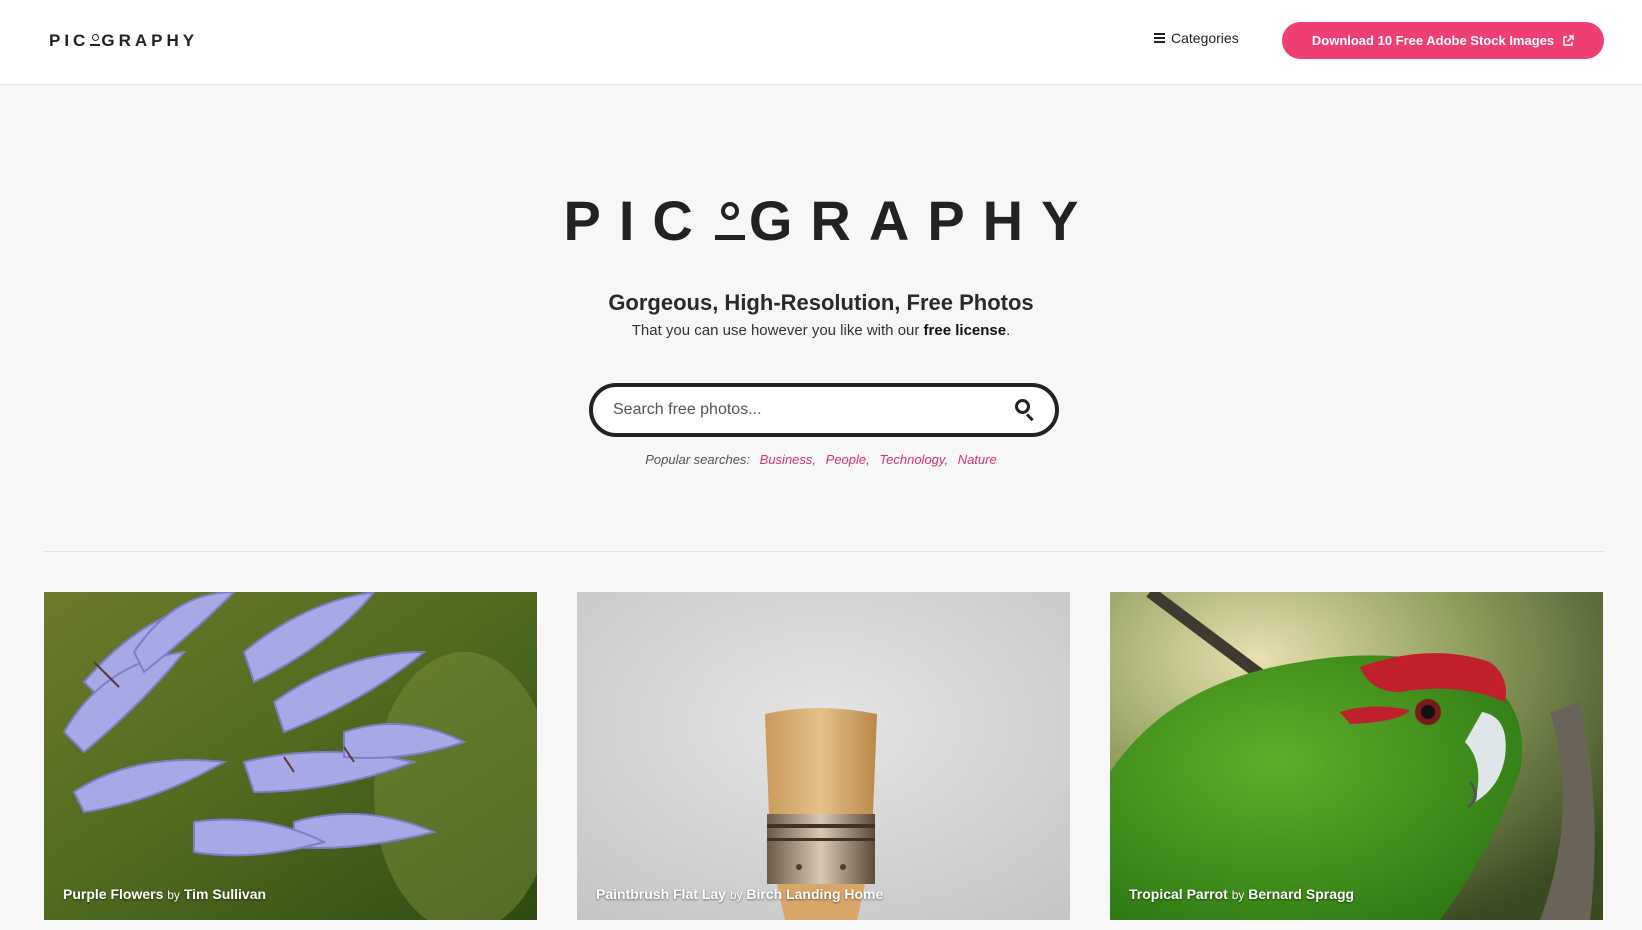  I want to click on photo-author: Bernard Spragg, so click(1301, 894).